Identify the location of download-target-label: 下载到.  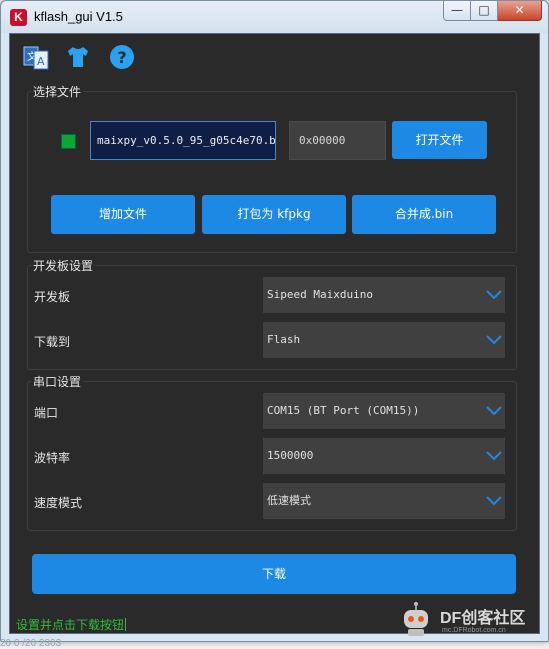
(52, 342).